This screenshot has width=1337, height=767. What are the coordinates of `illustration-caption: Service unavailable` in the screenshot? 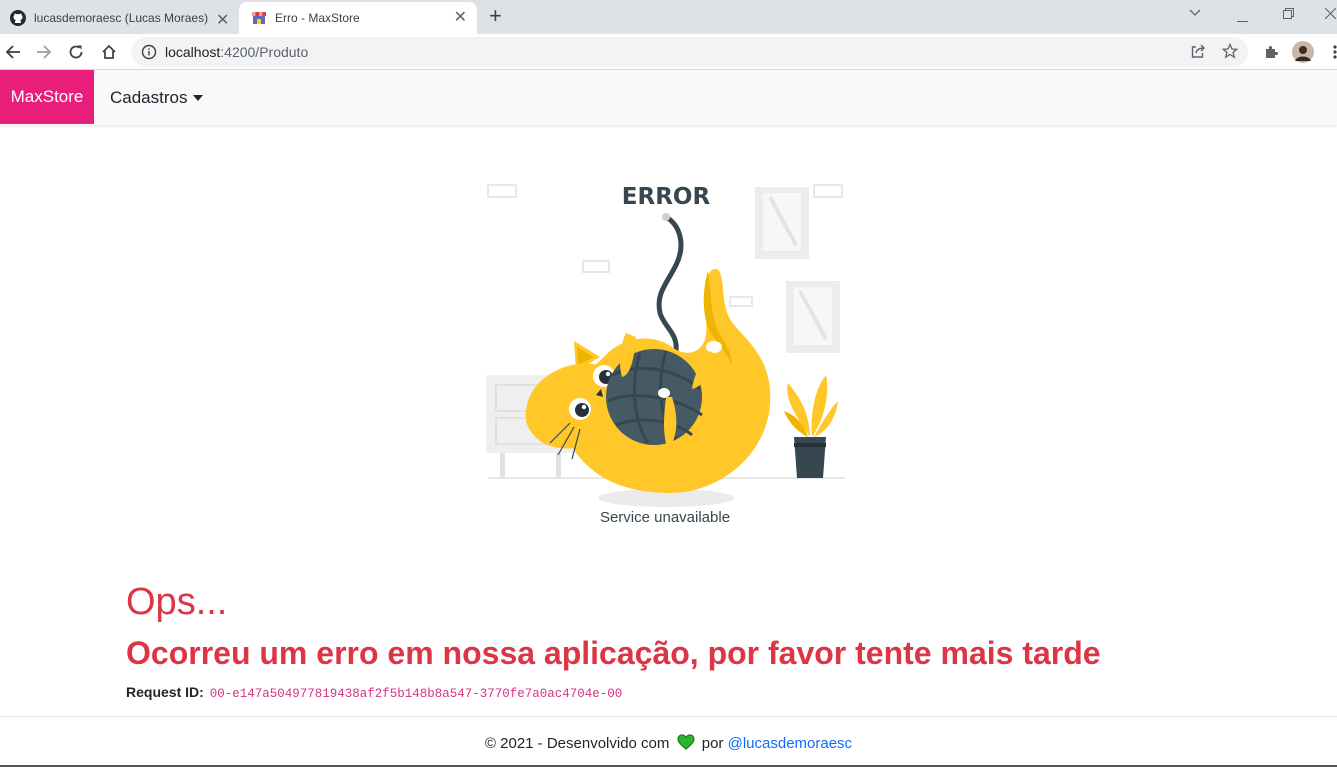 It's located at (665, 517).